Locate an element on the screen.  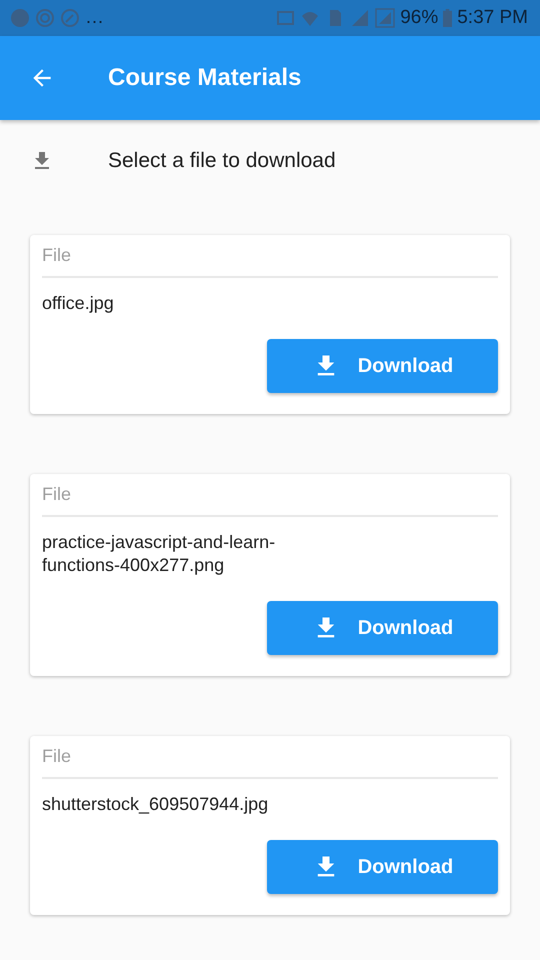
clock: 5:37 PM is located at coordinates (492, 18).